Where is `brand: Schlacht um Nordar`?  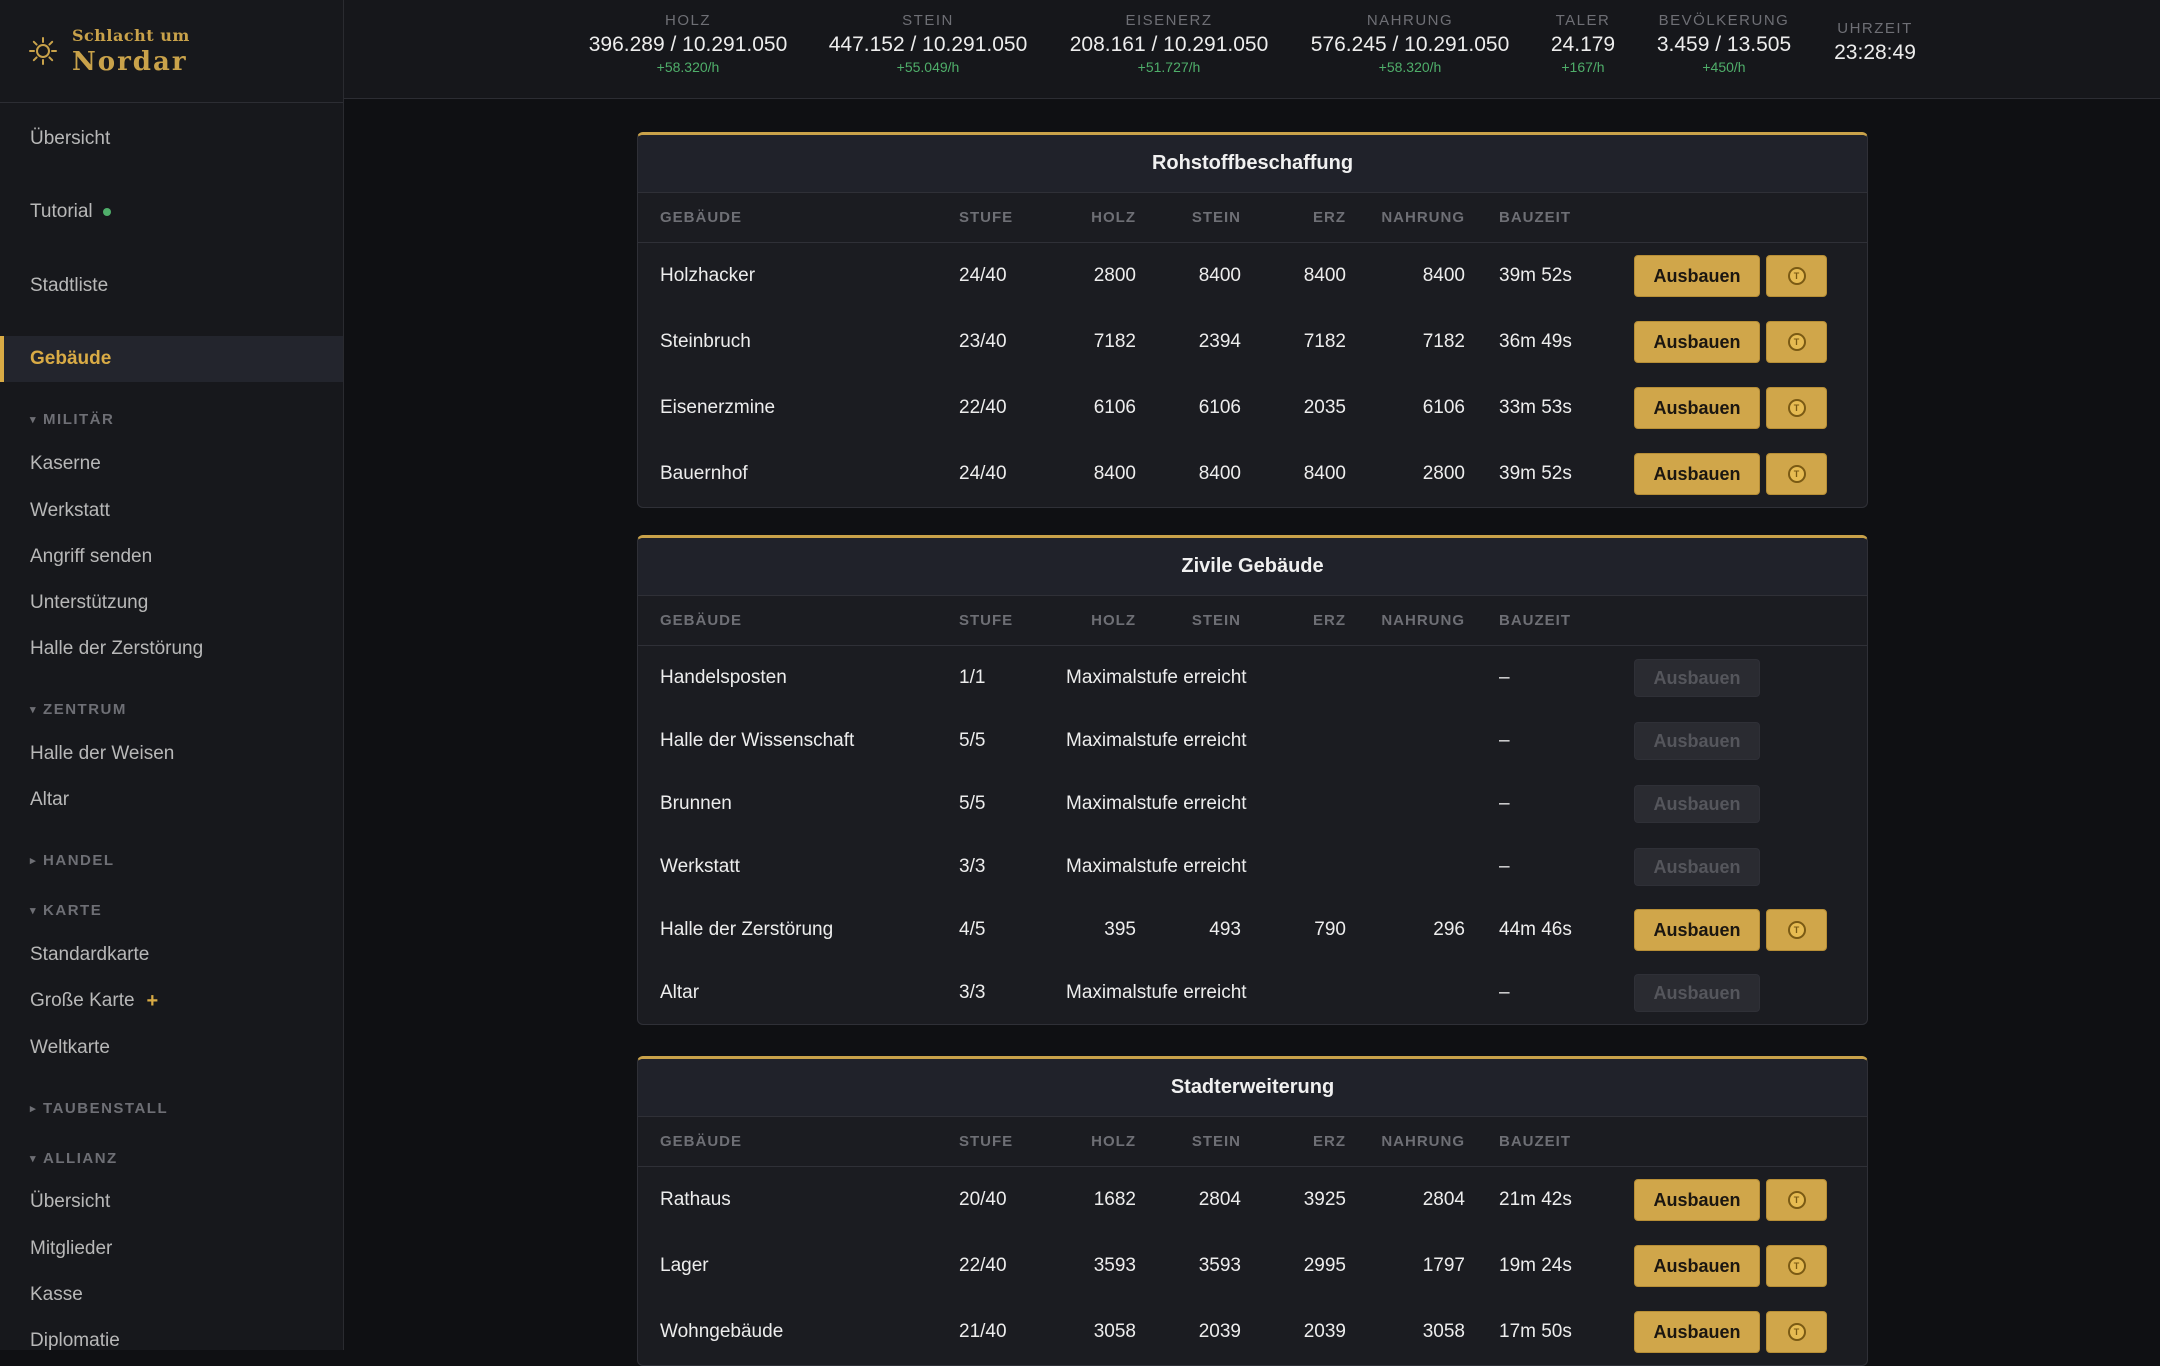 brand: Schlacht um Nordar is located at coordinates (171, 51).